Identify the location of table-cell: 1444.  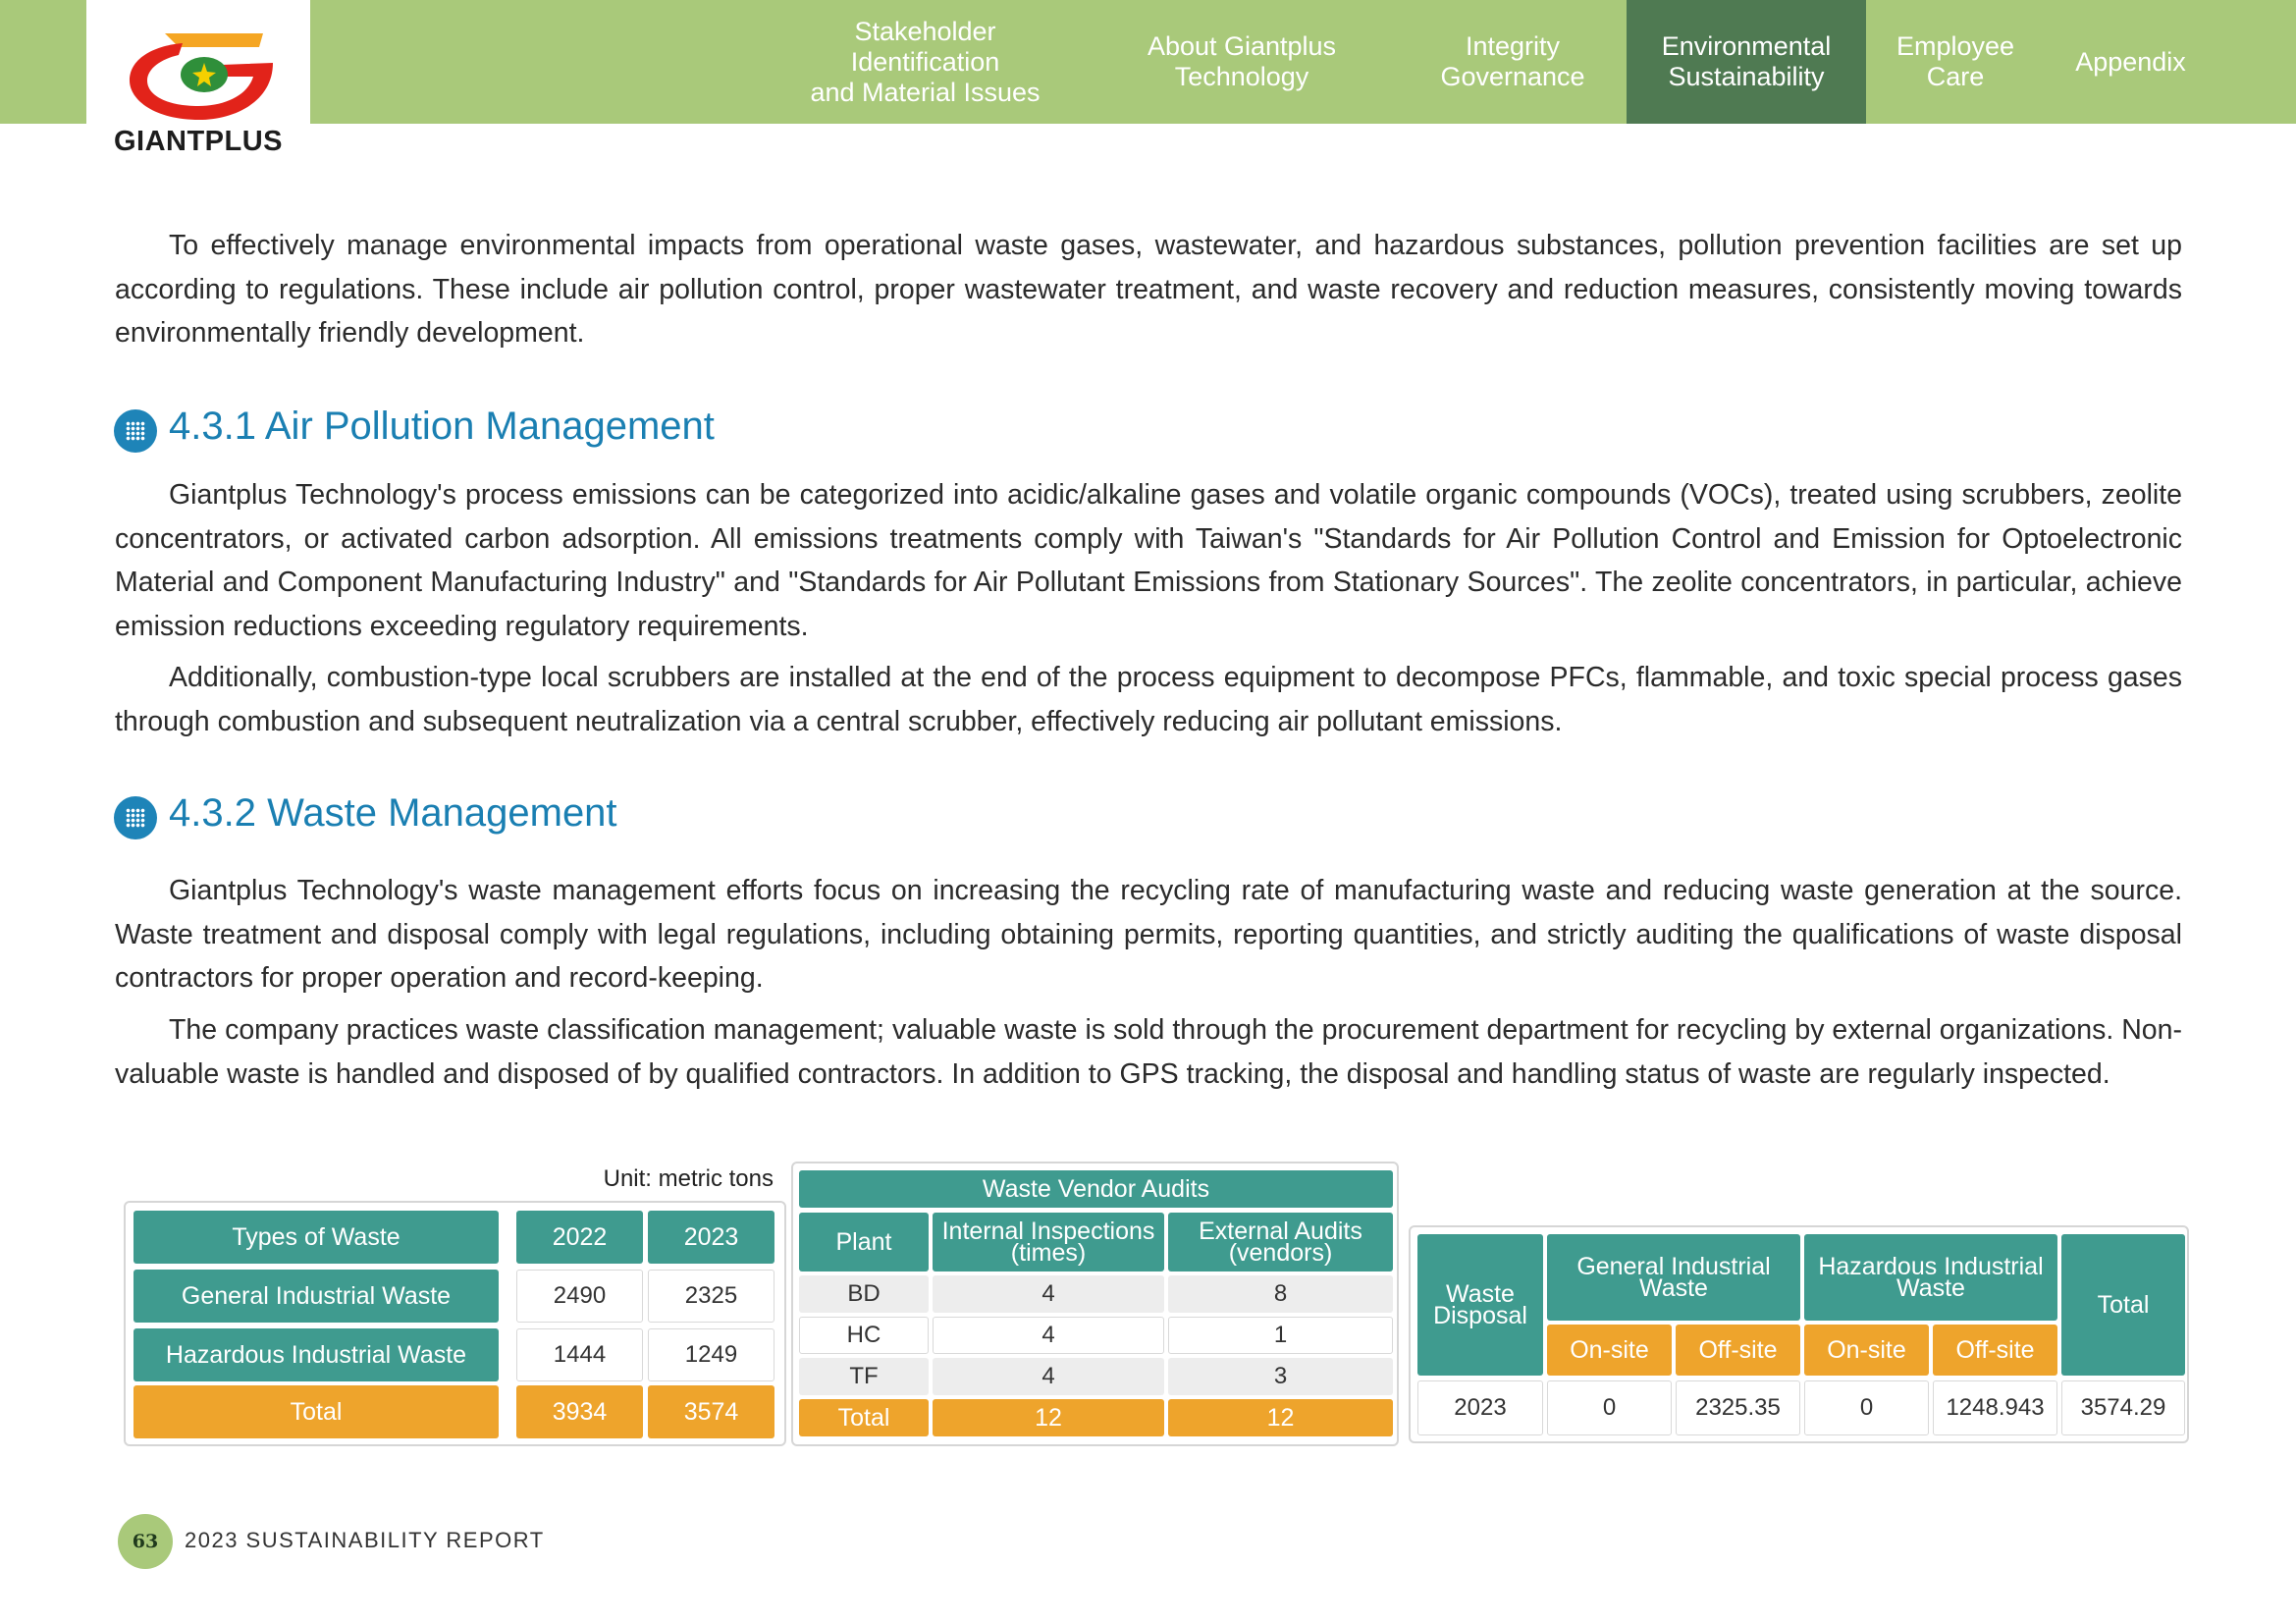
(580, 1354).